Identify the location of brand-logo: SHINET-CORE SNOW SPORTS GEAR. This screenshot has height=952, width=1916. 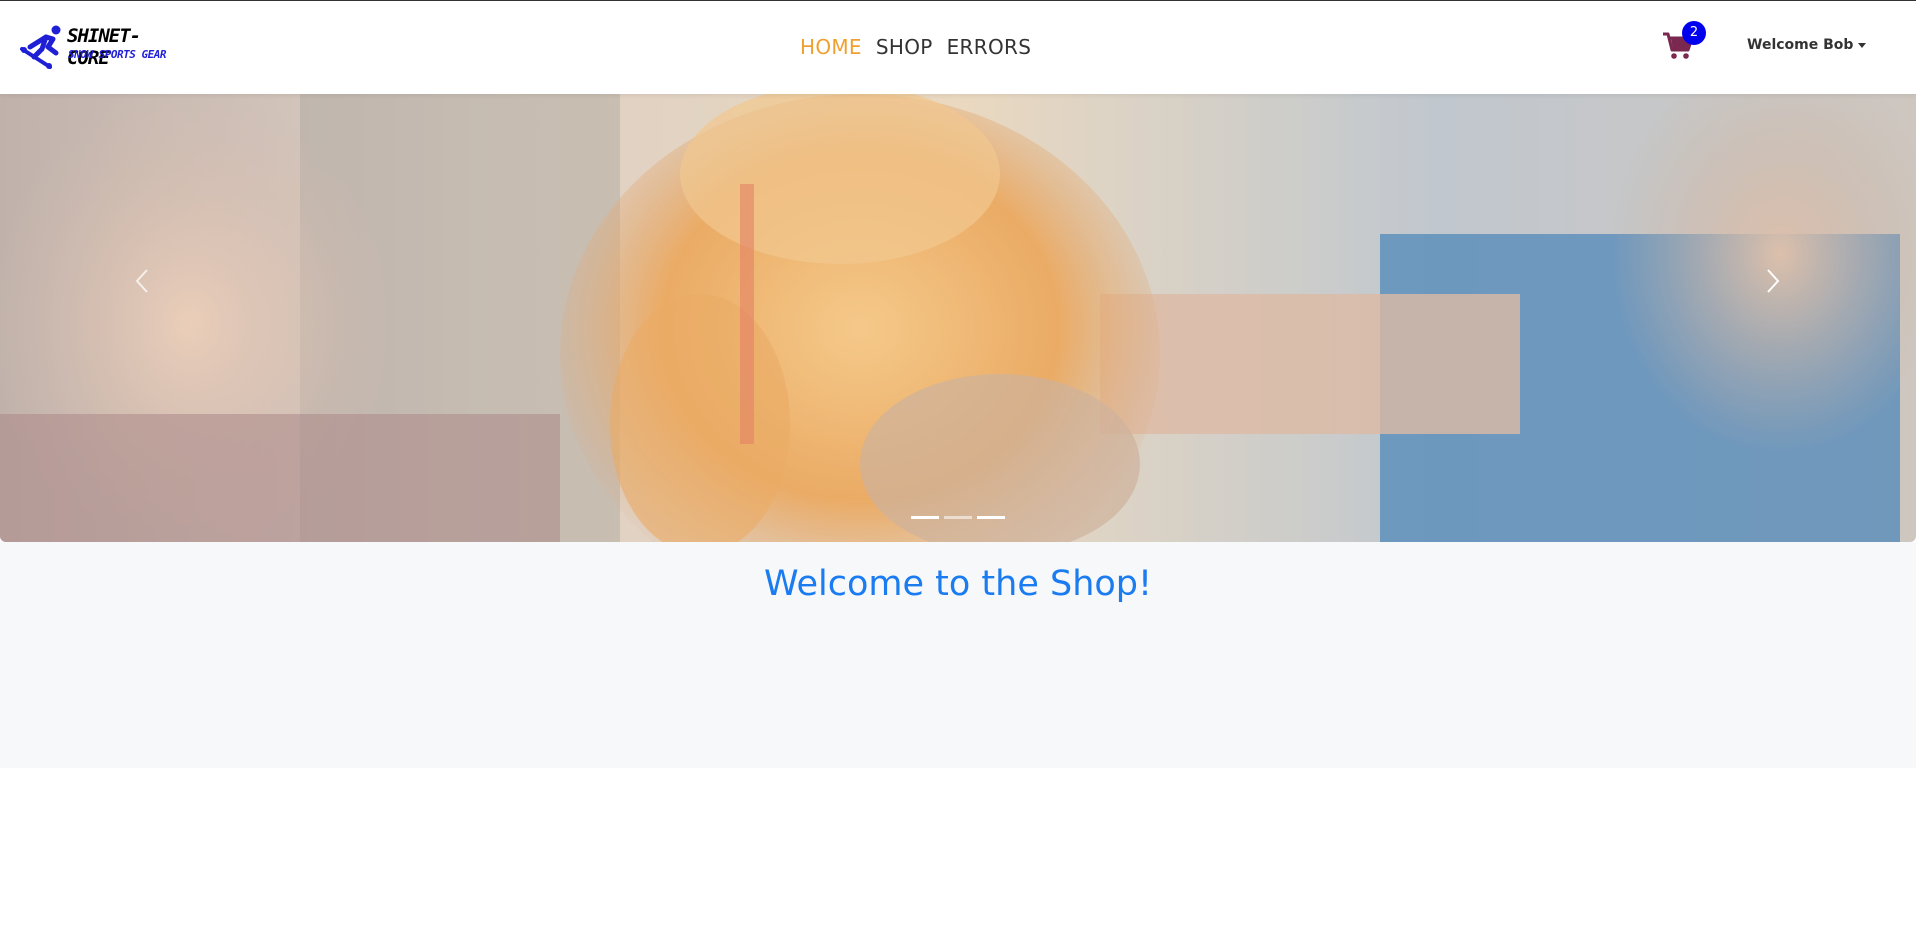
(100, 47).